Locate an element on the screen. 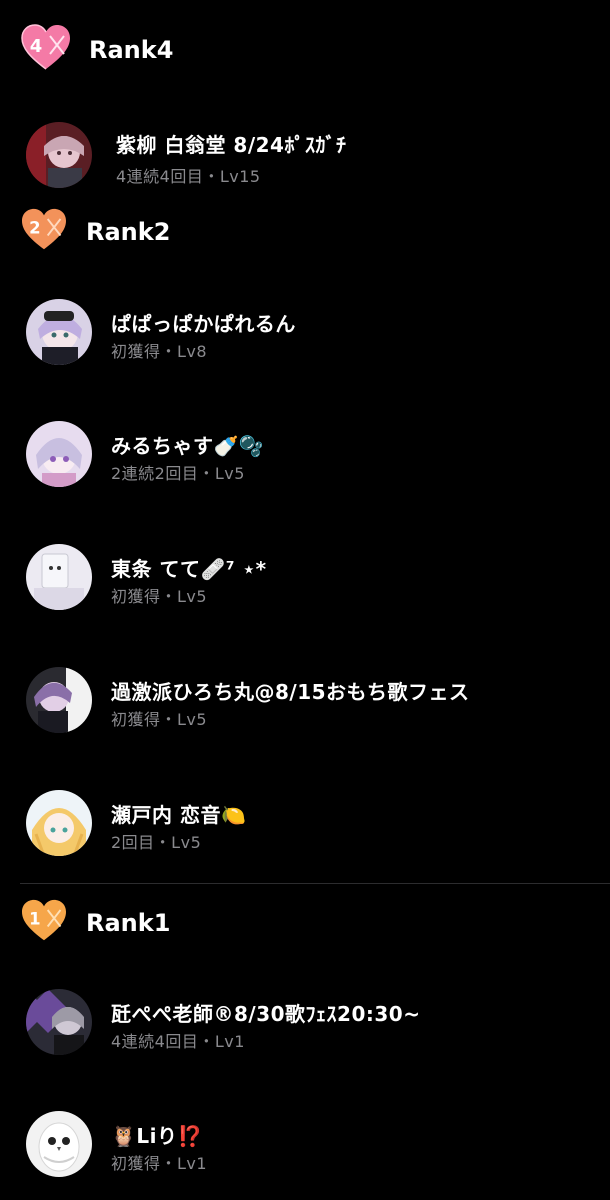 The image size is (610, 1200). section-divider is located at coordinates (315, 883).